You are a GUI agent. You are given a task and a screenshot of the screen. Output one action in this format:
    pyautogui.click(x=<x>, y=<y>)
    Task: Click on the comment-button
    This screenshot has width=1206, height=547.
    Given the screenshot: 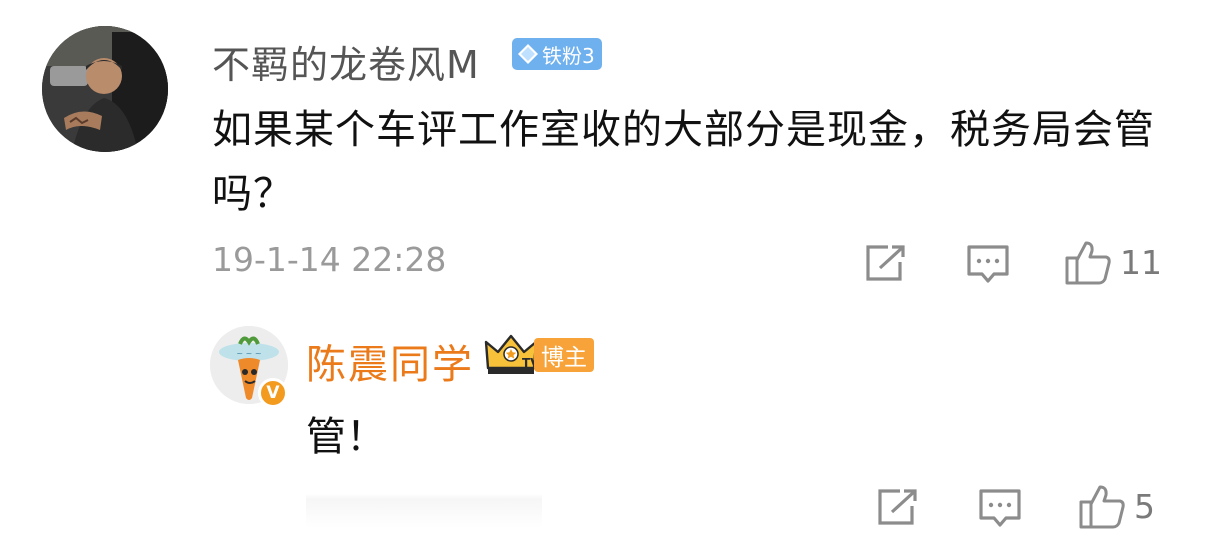 What is the action you would take?
    pyautogui.click(x=988, y=265)
    